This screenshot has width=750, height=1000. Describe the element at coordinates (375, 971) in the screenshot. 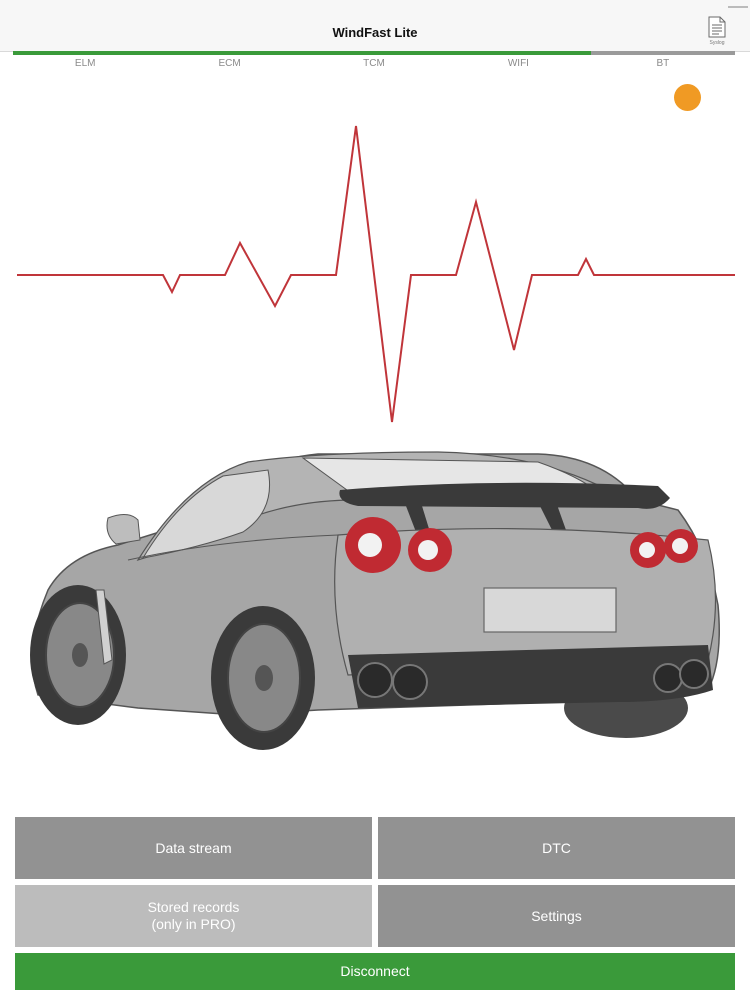

I see `disconnect-button: Disconnect` at that location.